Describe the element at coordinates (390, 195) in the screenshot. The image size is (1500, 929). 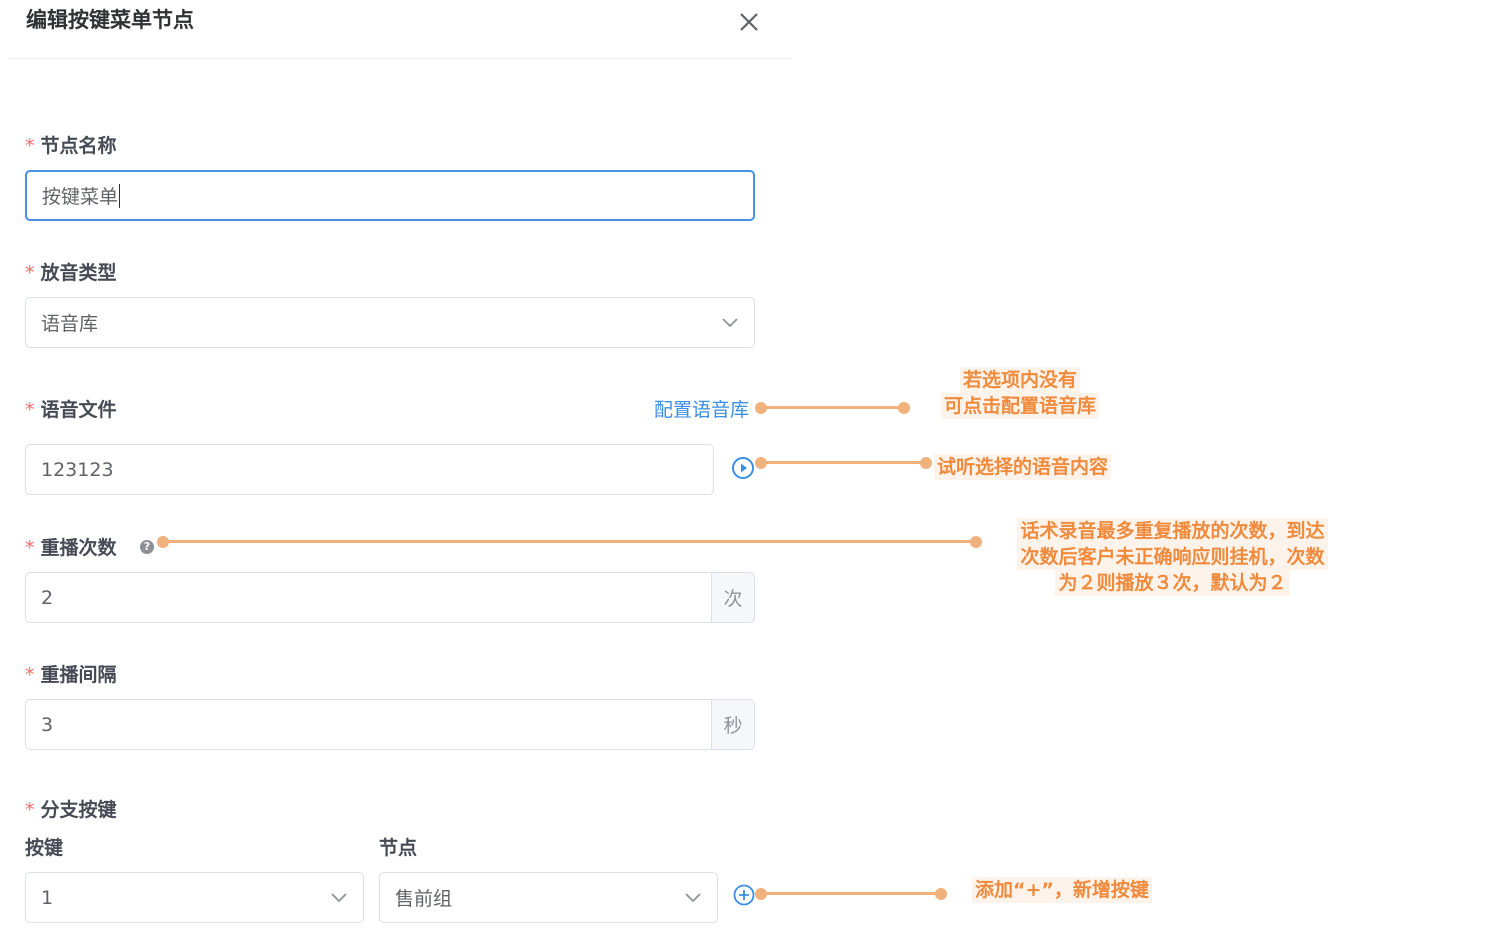
I see `node-name-input: 按键菜单` at that location.